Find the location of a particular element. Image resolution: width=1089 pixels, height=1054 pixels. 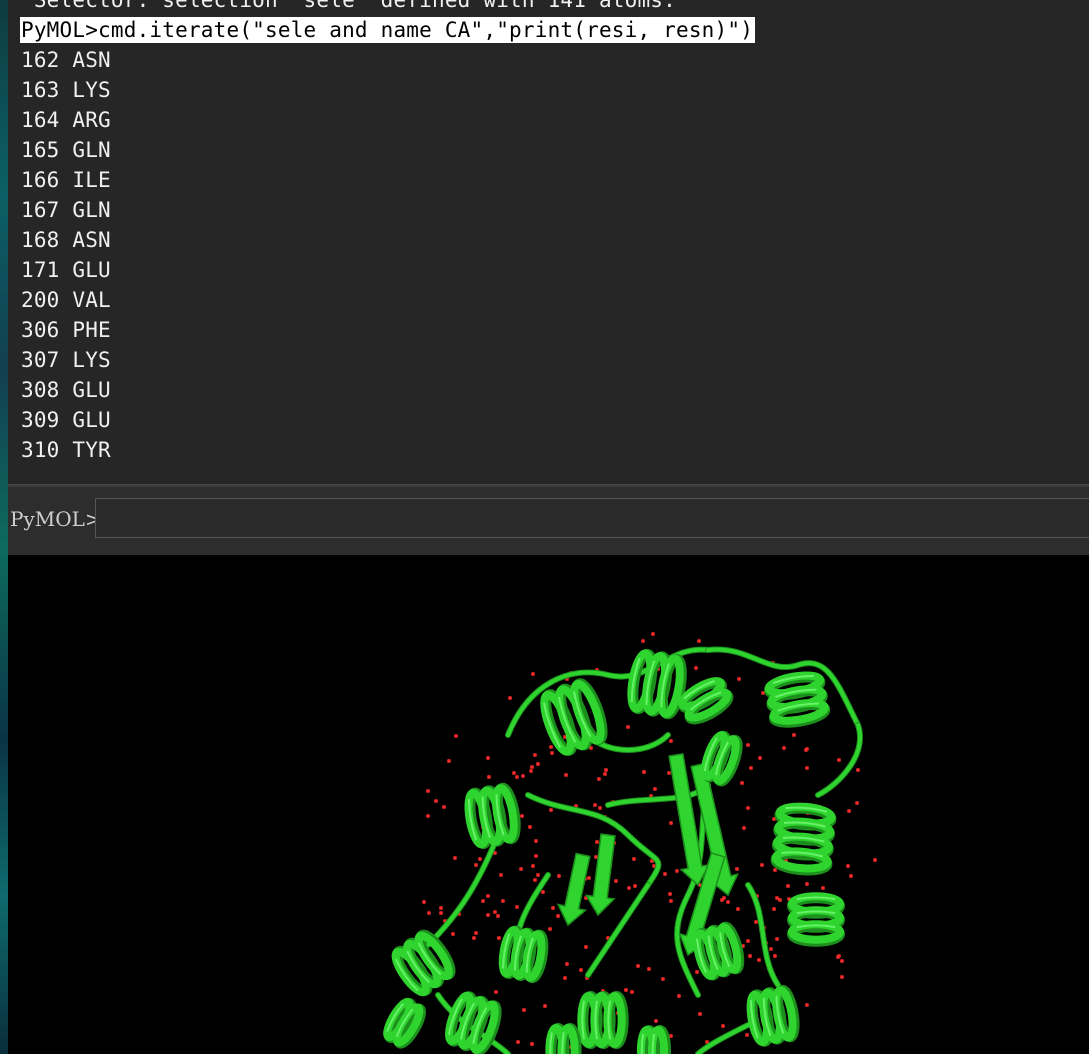

residue-number: 307 is located at coordinates (40, 360).